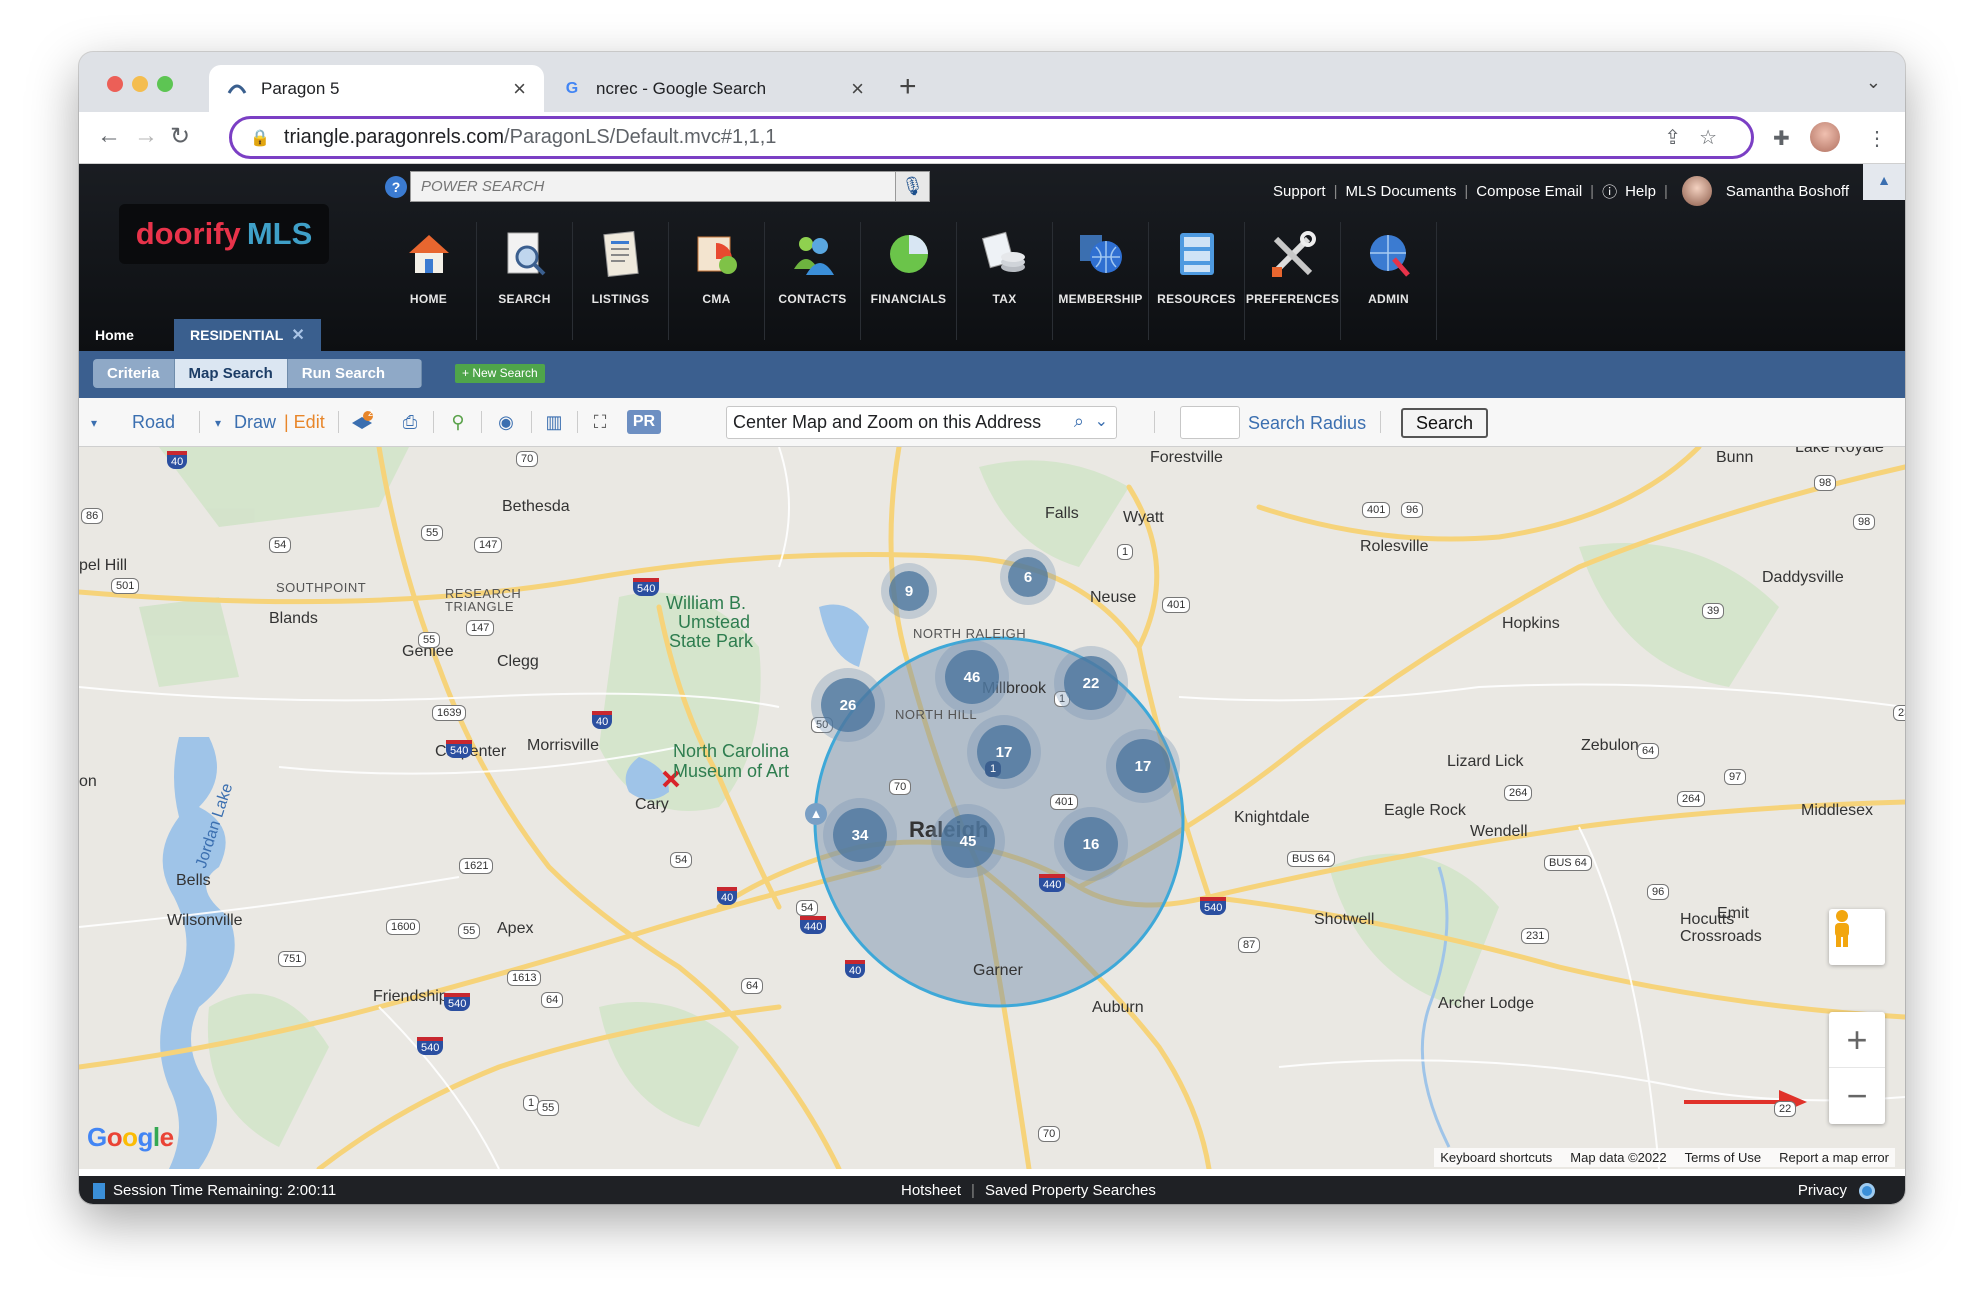 The width and height of the screenshot is (1983, 1309). I want to click on close-tab-icon: ✕, so click(297, 335).